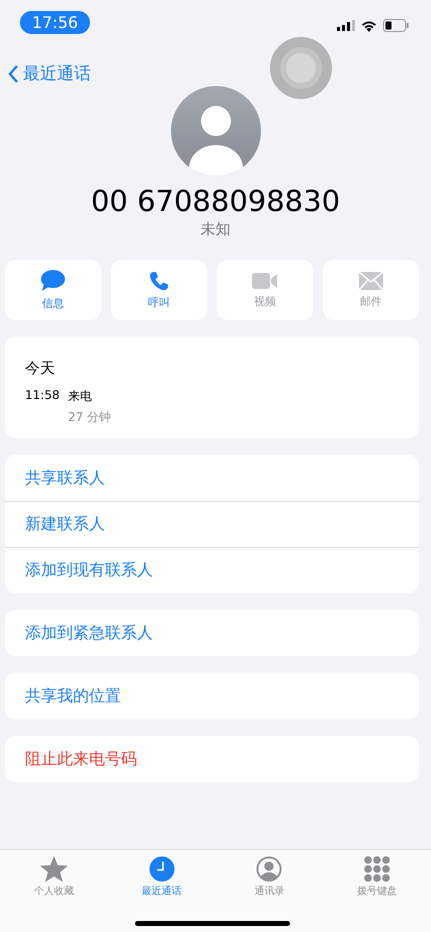 The height and width of the screenshot is (932, 431). I want to click on back-button: 最近通话, so click(49, 73).